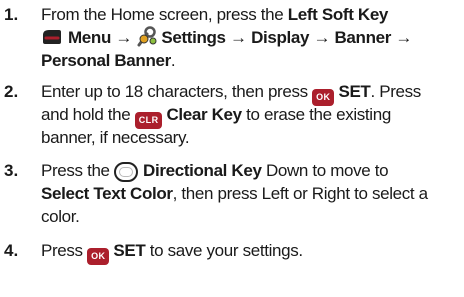 This screenshot has width=464, height=297. Describe the element at coordinates (162, 14) in the screenshot. I see `step-text-segment: From the Home screen, press the` at that location.